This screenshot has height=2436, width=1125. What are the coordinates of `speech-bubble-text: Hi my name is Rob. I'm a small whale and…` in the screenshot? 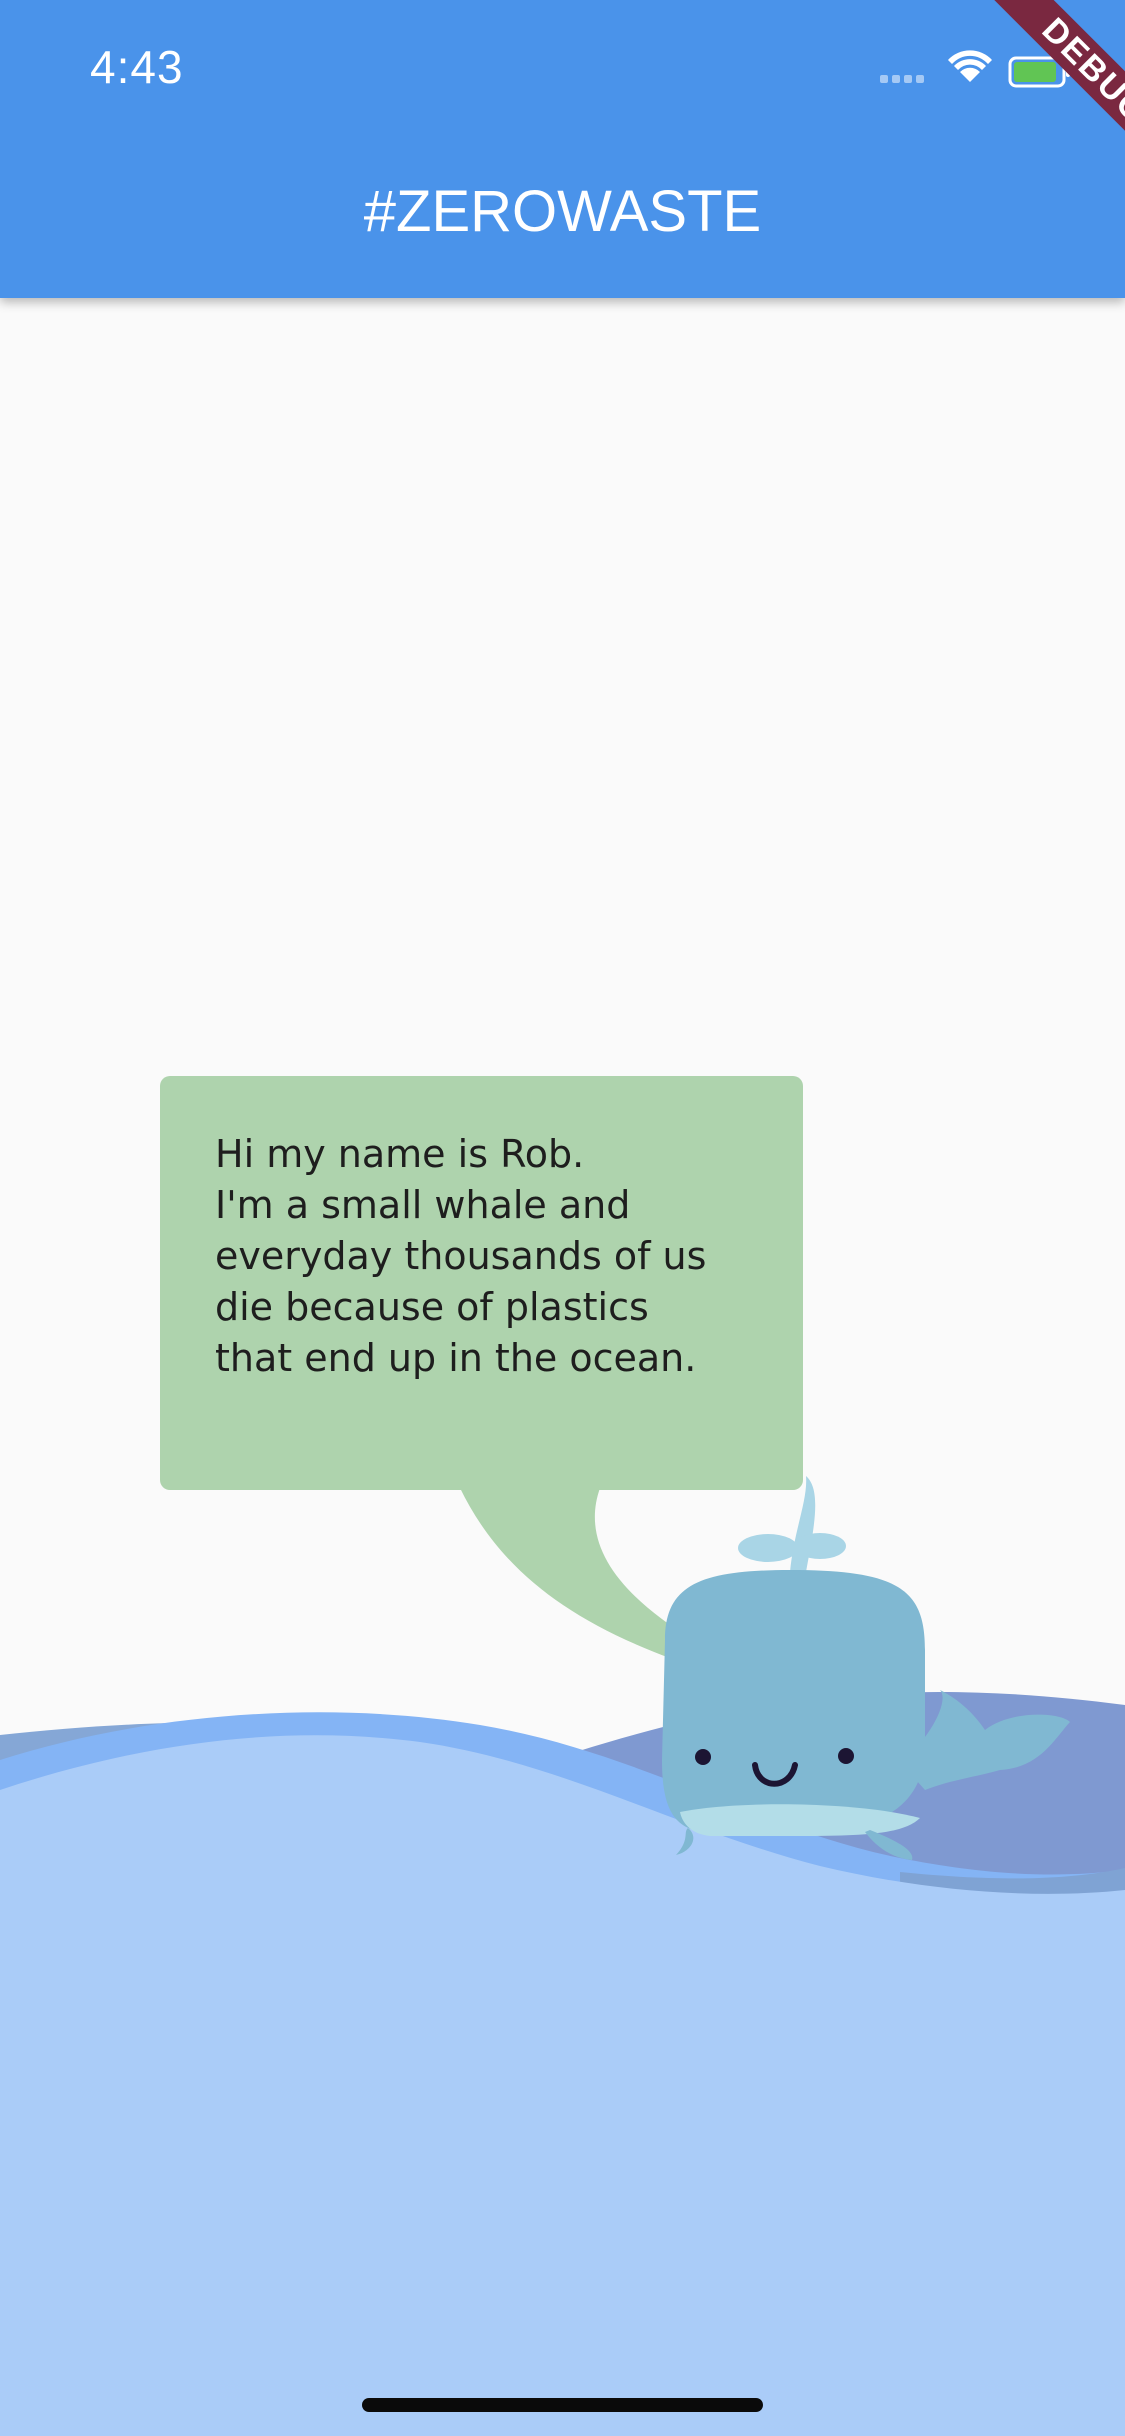 It's located at (461, 1256).